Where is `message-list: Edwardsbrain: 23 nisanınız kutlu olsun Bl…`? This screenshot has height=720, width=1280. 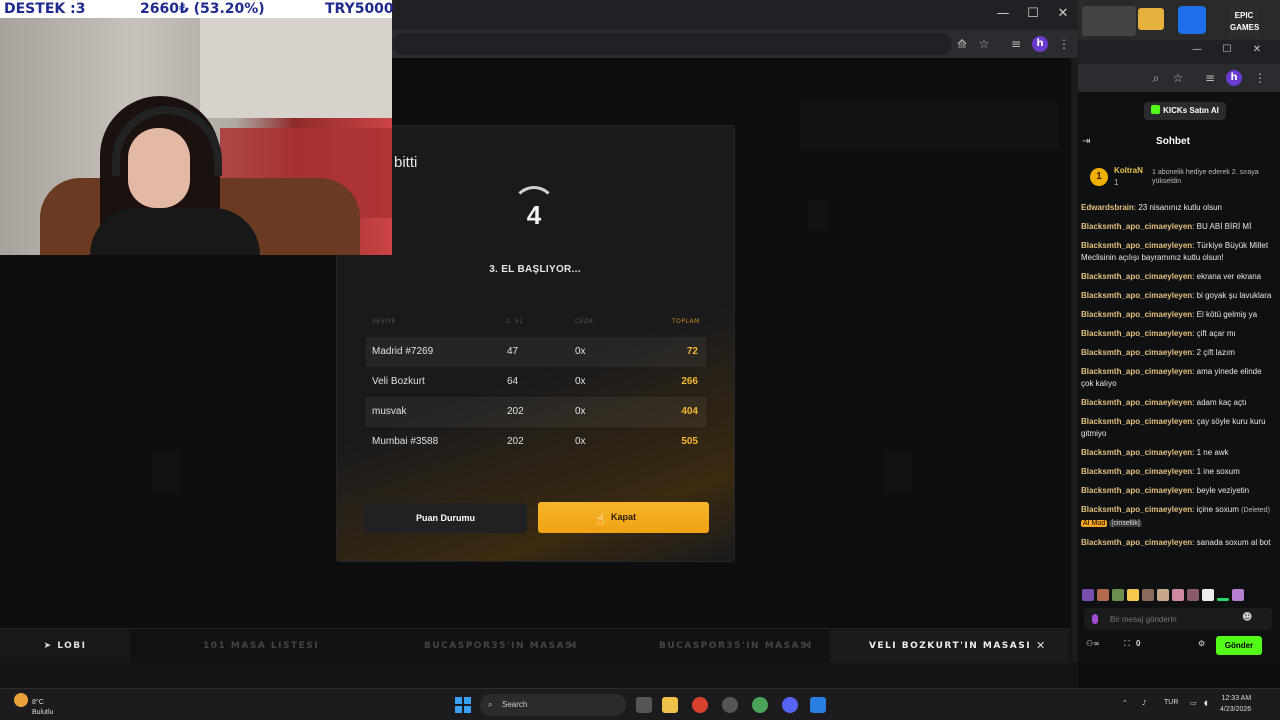 message-list: Edwardsbrain: 23 nisanınız kutlu olsun Bl… is located at coordinates (1178, 349).